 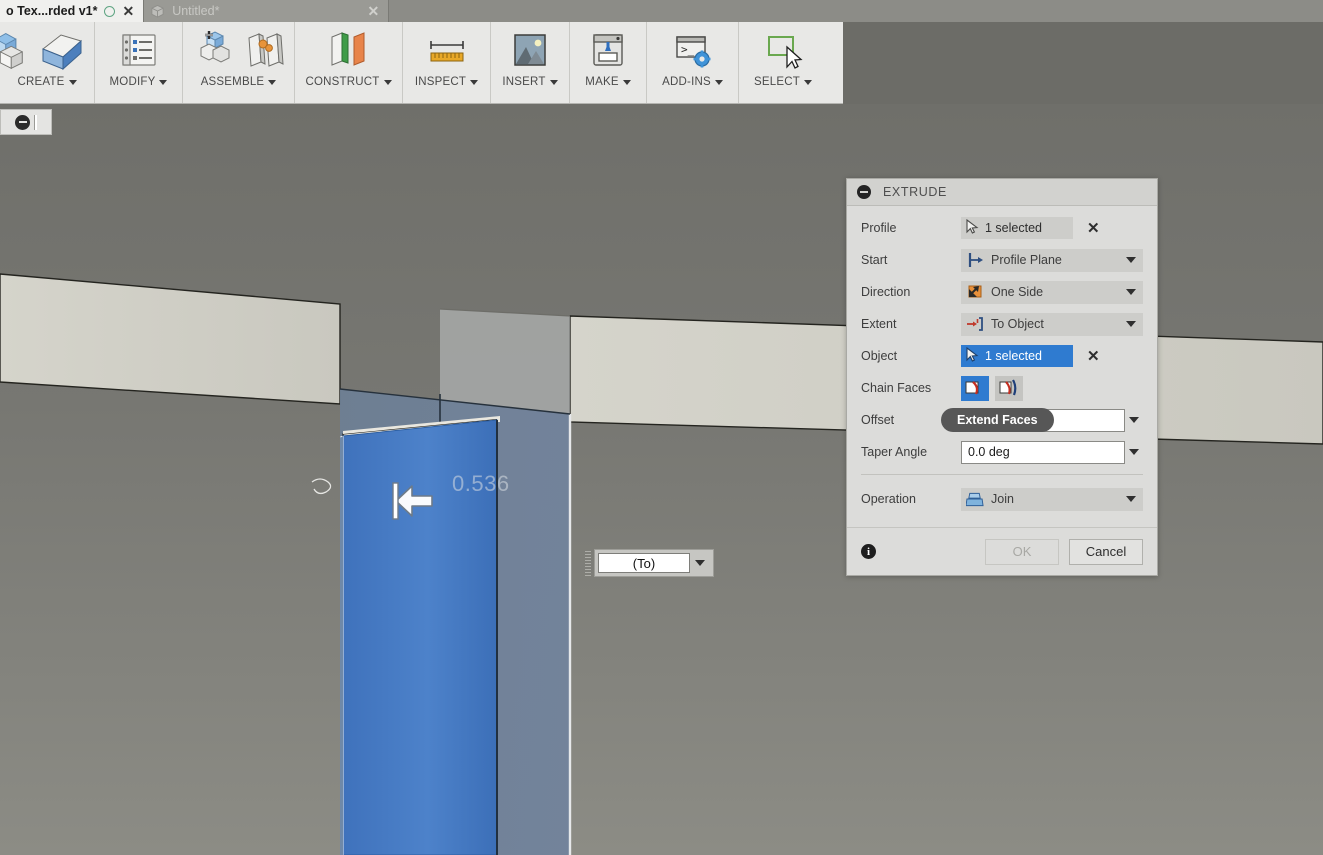 I want to click on extrude-wedge-icon, so click(x=62, y=50).